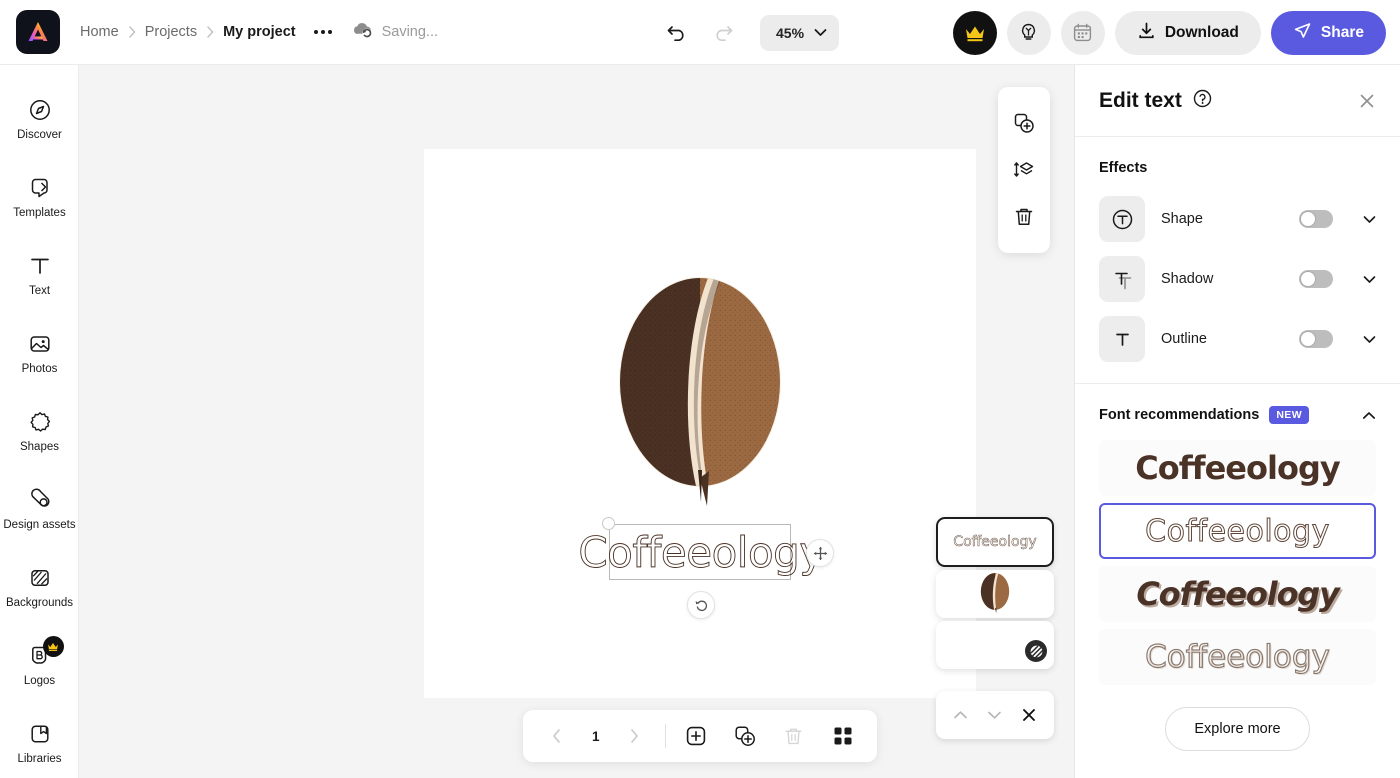  What do you see at coordinates (723, 33) in the screenshot?
I see `redo-icon` at bounding box center [723, 33].